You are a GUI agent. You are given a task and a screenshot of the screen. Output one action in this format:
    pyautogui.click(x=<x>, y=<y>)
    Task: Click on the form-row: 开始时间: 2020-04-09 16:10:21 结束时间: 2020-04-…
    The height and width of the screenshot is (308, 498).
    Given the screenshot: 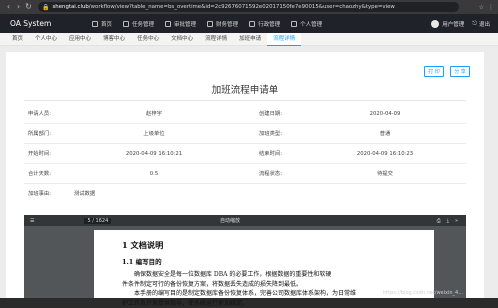 What is the action you would take?
    pyautogui.click(x=245, y=154)
    